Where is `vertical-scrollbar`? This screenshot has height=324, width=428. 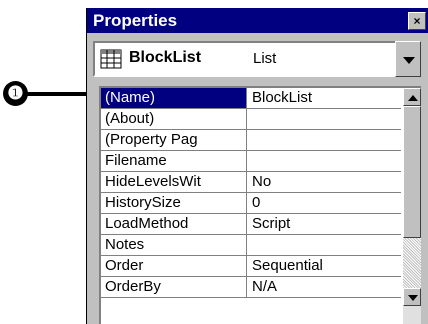 vertical-scrollbar is located at coordinates (412, 206).